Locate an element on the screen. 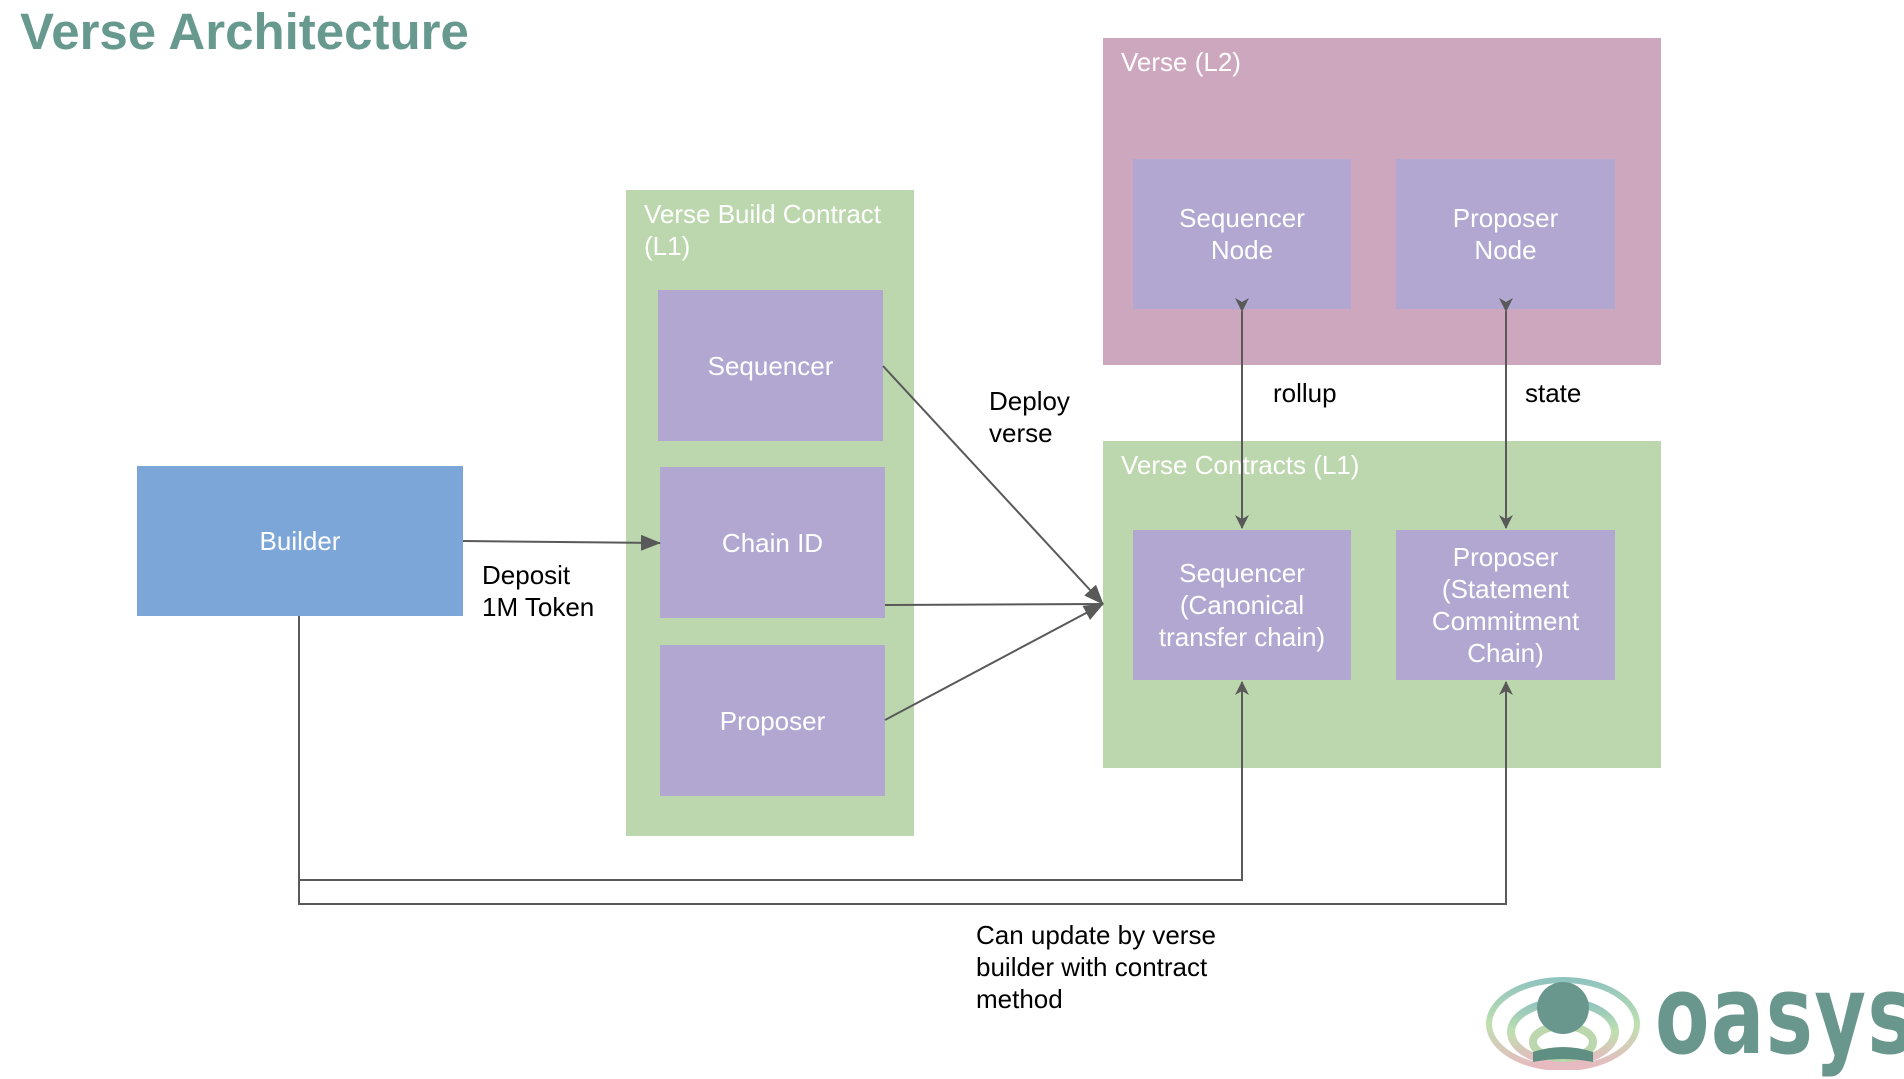  oasys-logo-icon is located at coordinates (1563, 1023).